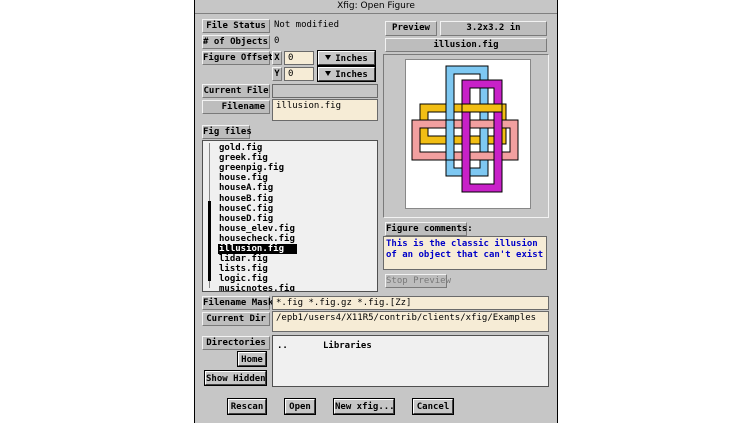 The image size is (752, 423). What do you see at coordinates (410, 303) in the screenshot?
I see `filename-mask-field: *.fig *.fig.gz *.fig.[Zz]` at bounding box center [410, 303].